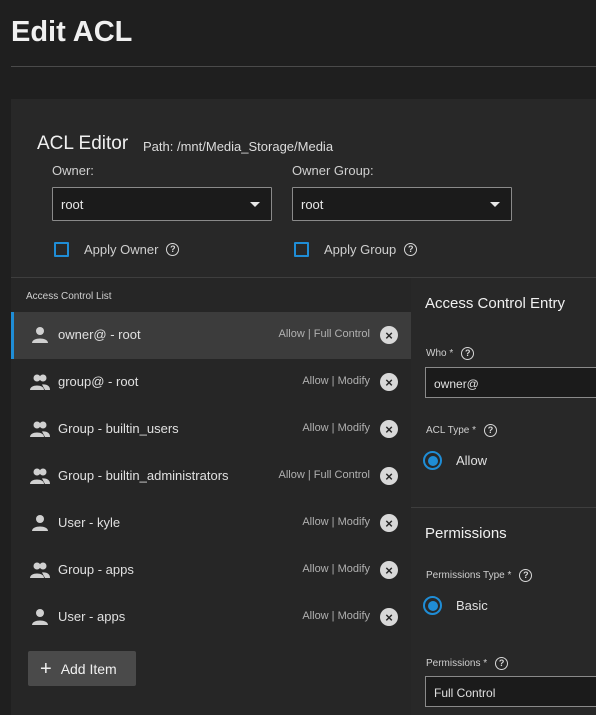 The height and width of the screenshot is (715, 596). Describe the element at coordinates (61, 249) in the screenshot. I see `apply-owner-checkbox` at that location.